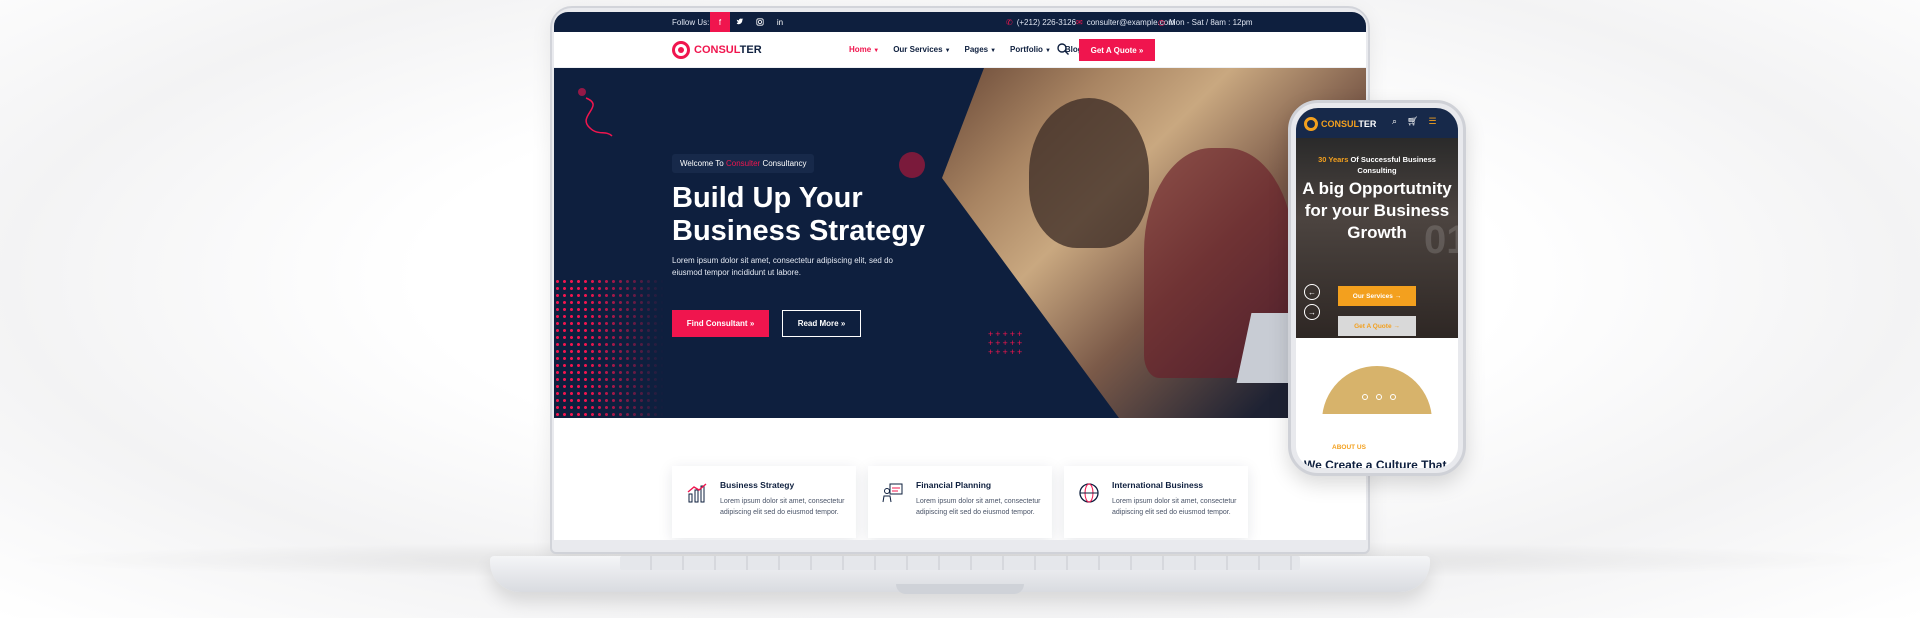  Describe the element at coordinates (892, 493) in the screenshot. I see `presentation-icon` at that location.